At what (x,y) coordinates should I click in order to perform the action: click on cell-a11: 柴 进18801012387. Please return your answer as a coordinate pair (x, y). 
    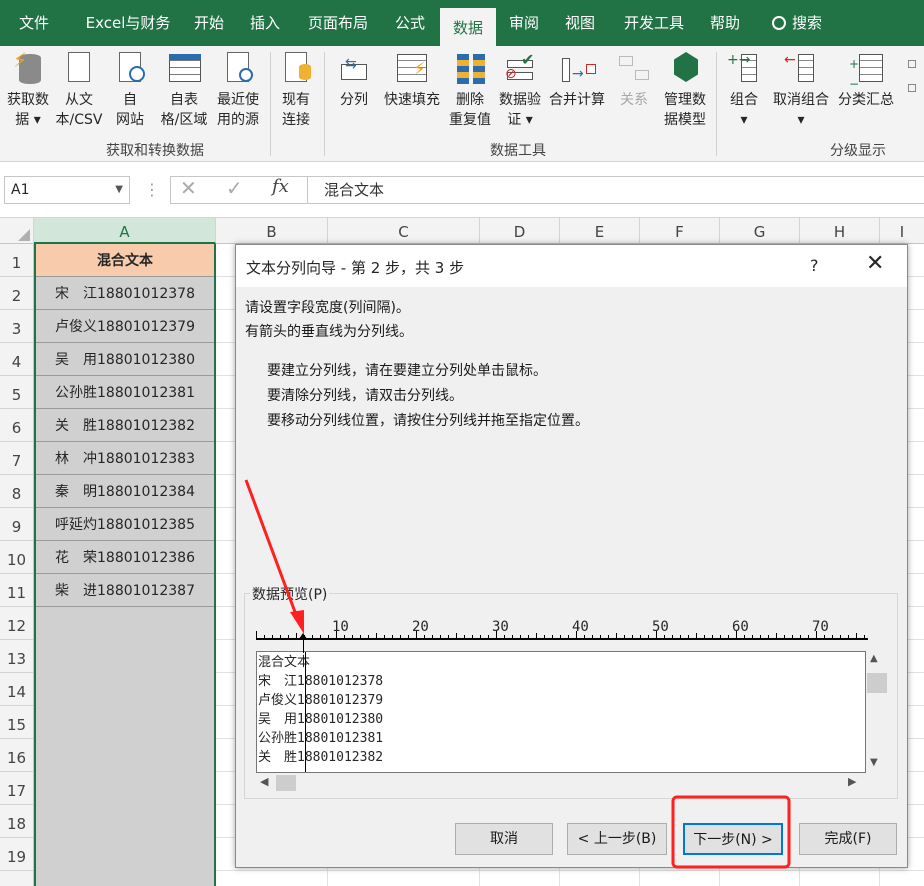
    Looking at the image, I should click on (125, 590).